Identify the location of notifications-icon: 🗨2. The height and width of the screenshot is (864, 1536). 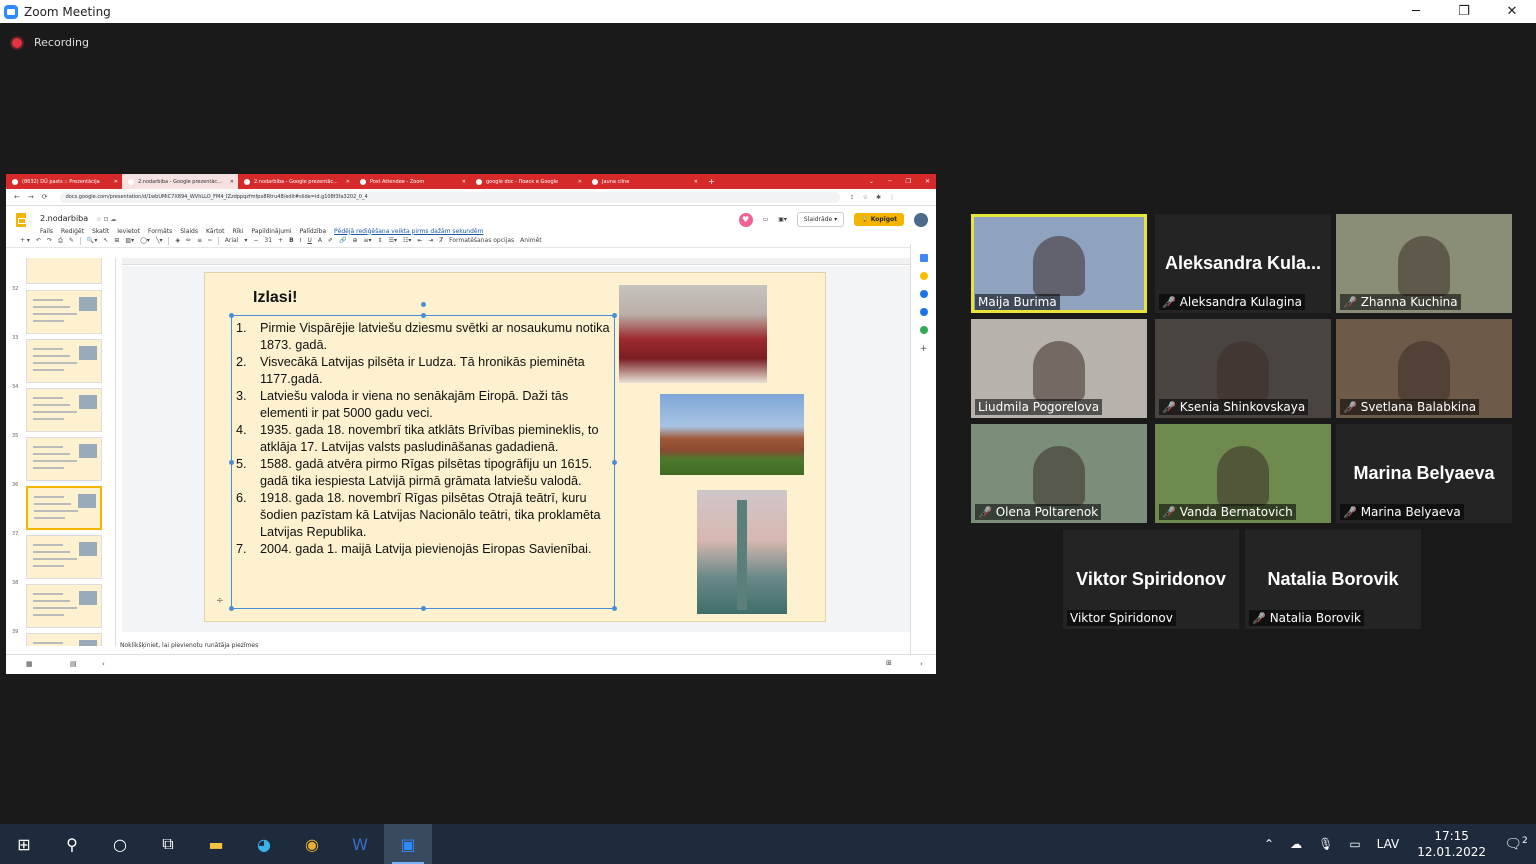
(1516, 844).